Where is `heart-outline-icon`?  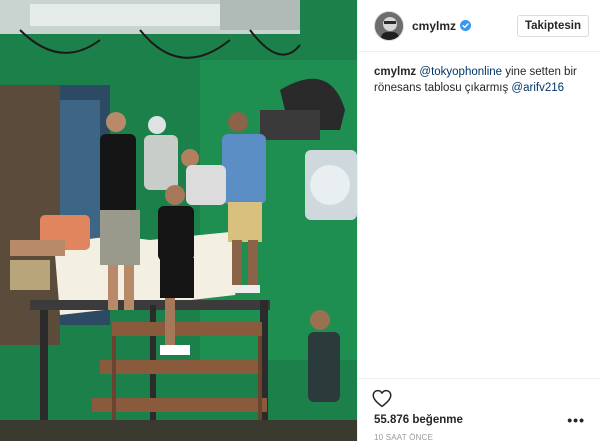 heart-outline-icon is located at coordinates (382, 398).